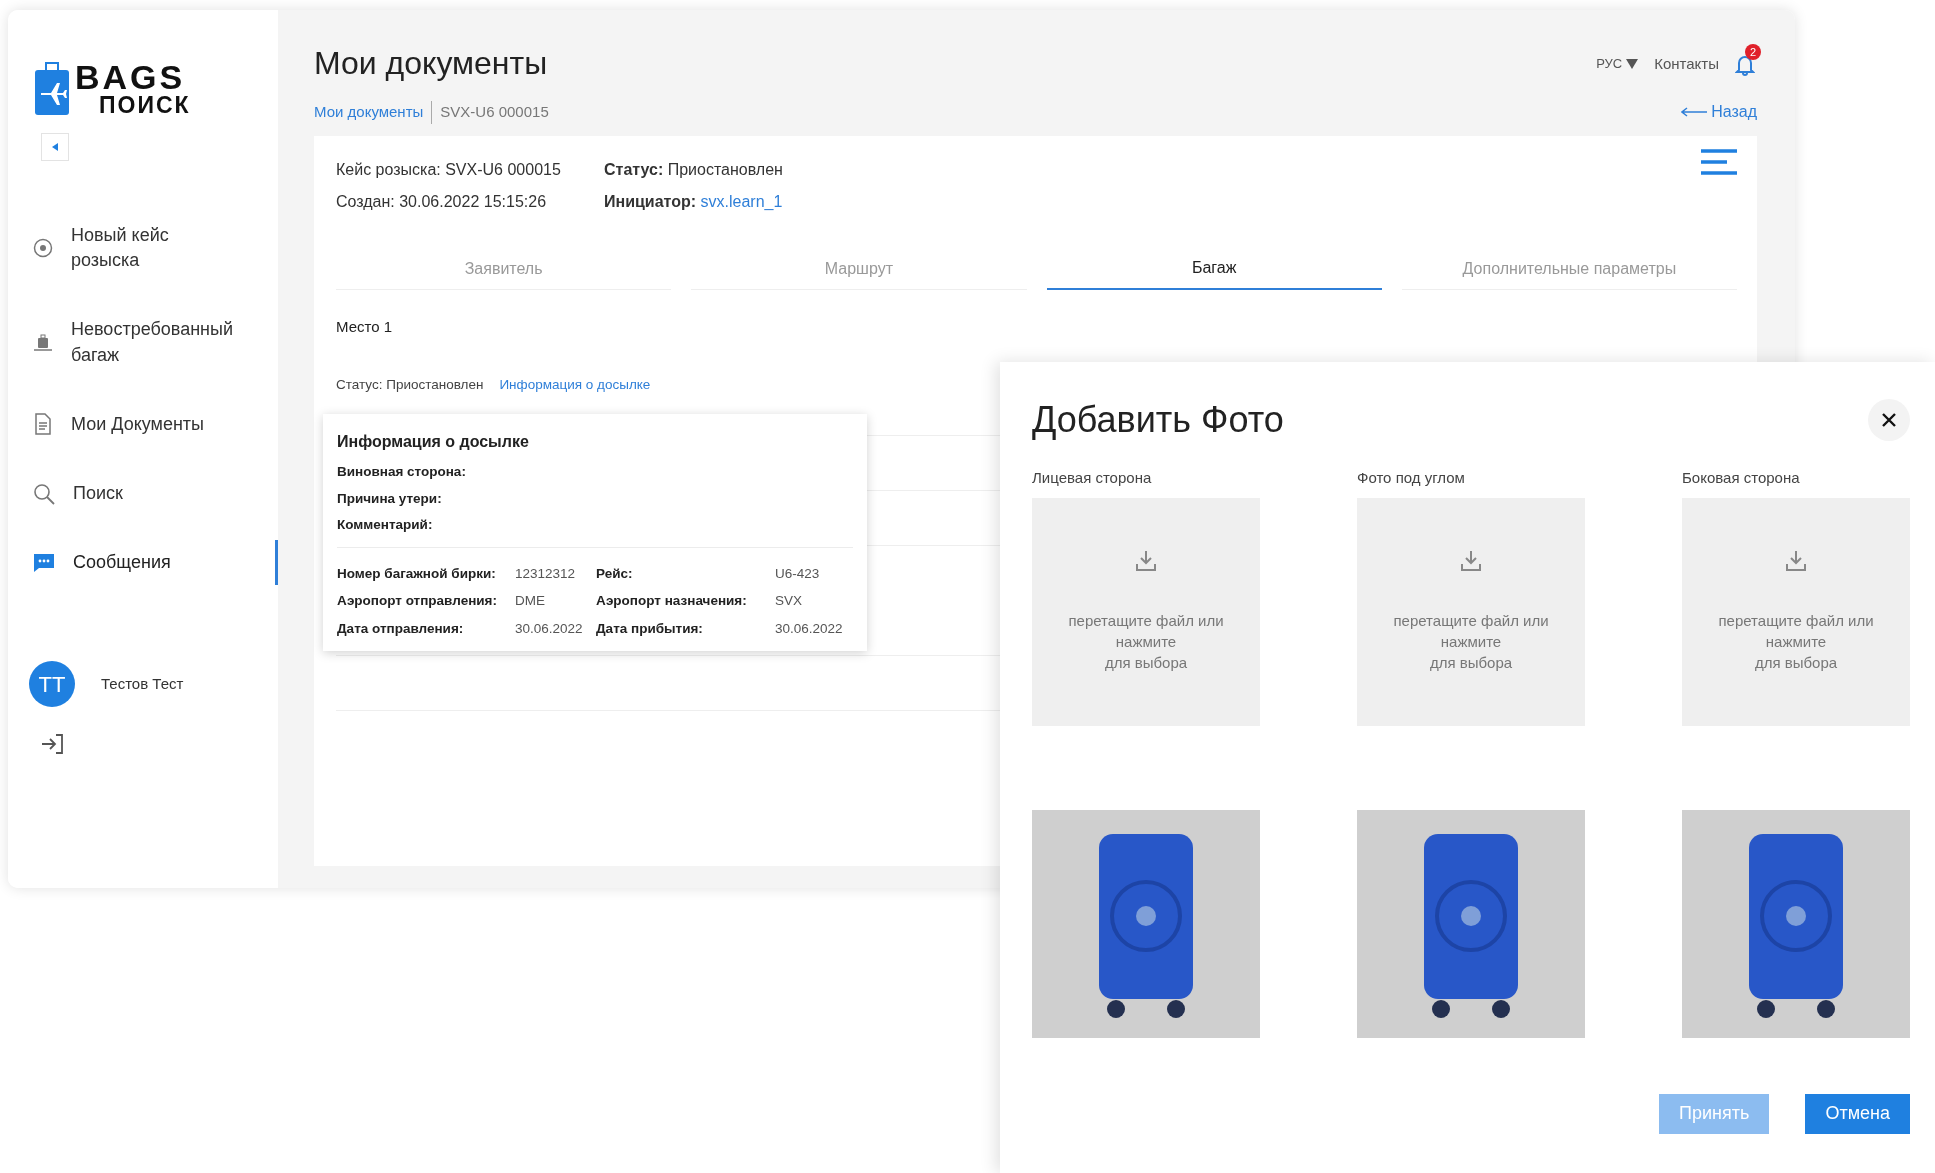 The height and width of the screenshot is (1173, 1935). I want to click on tab: Багаж, so click(1214, 273).